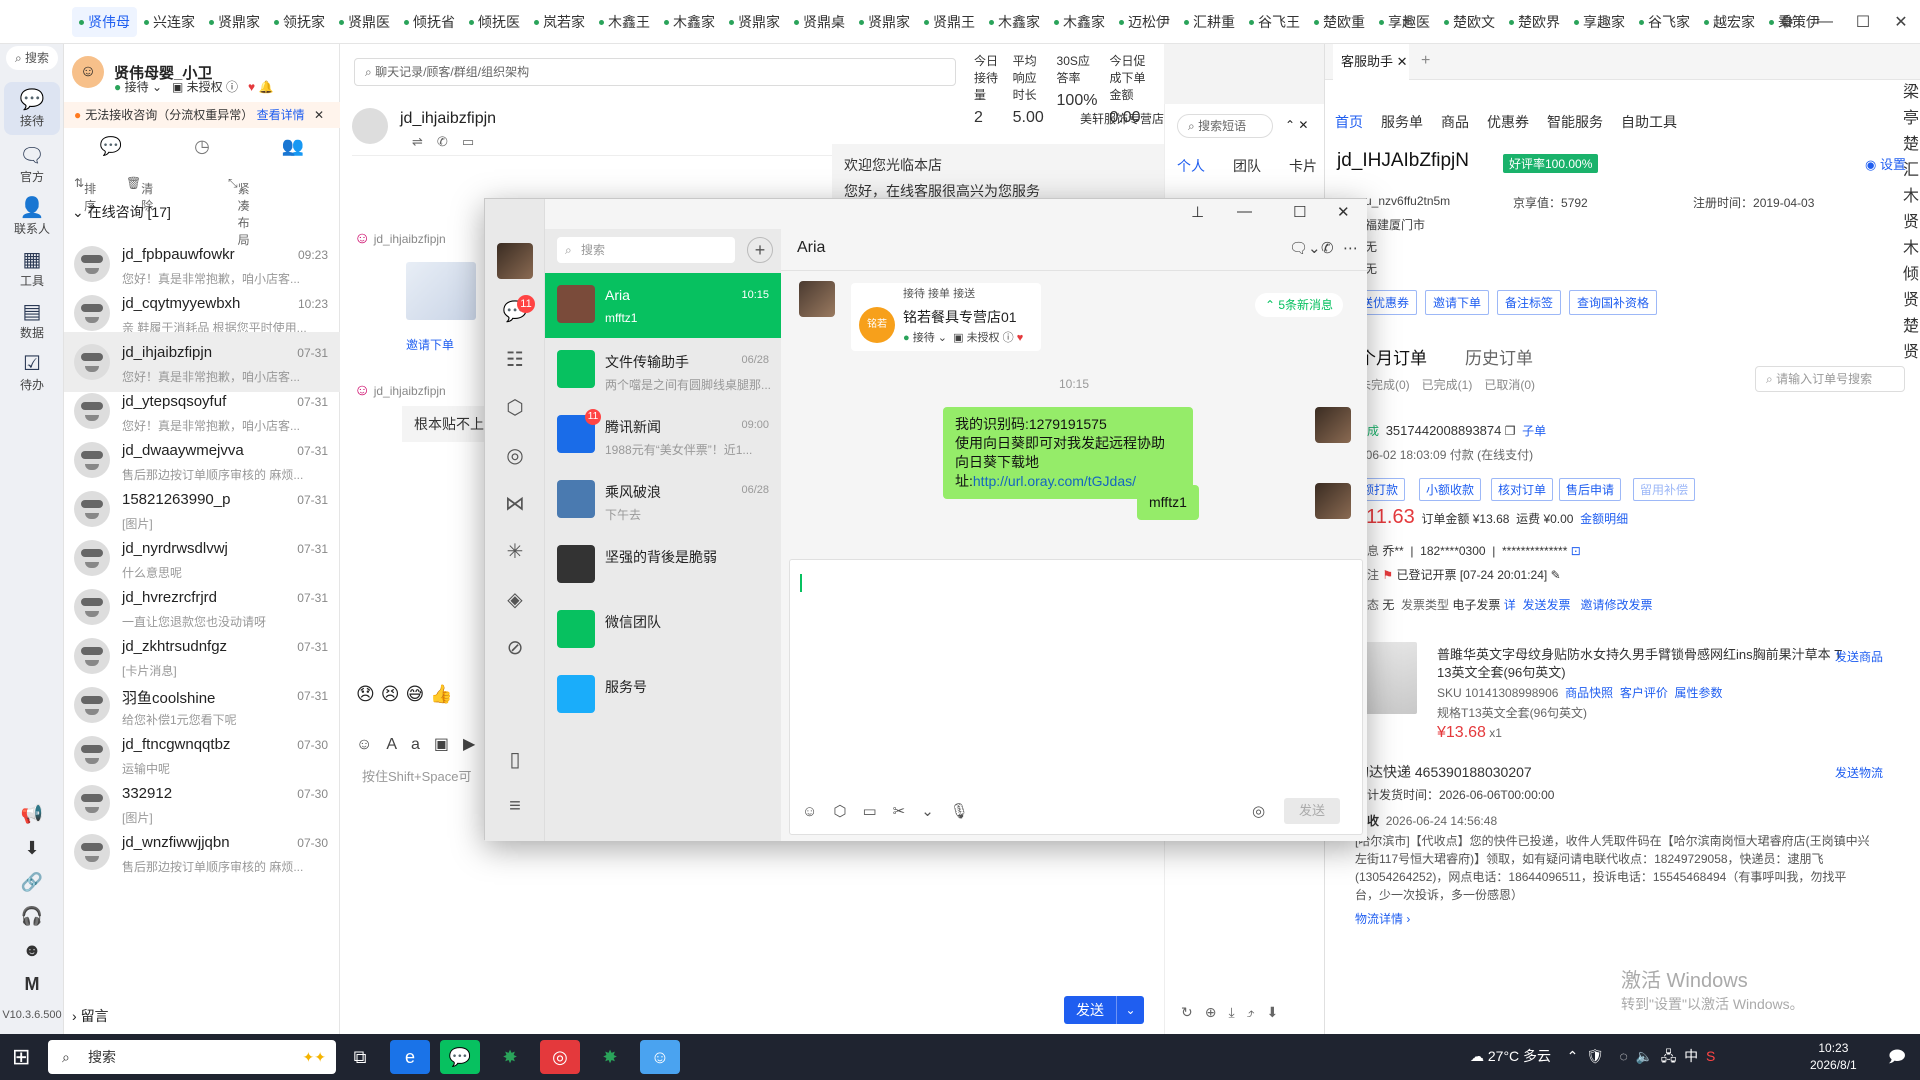  I want to click on wechat-chat-item: 乘风破浪 06/28 下午去, so click(663, 500).